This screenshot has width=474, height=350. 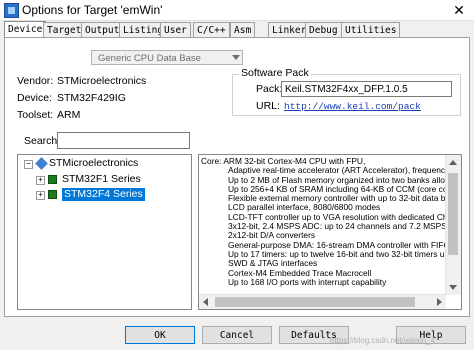 I want to click on search-label: Search:, so click(x=42, y=141).